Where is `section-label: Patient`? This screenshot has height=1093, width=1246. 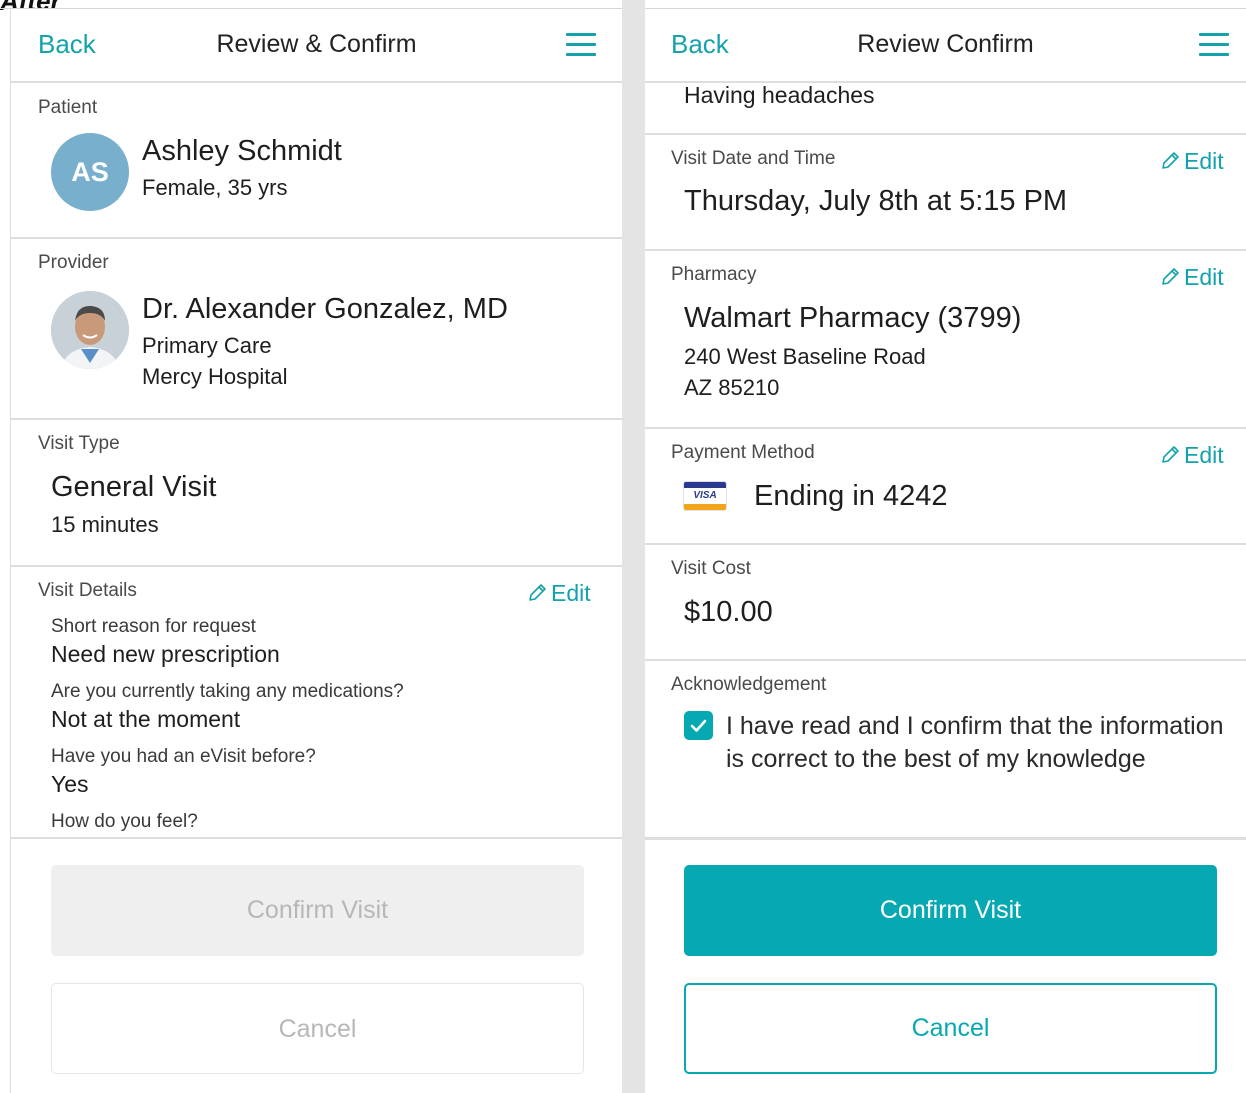
section-label: Patient is located at coordinates (68, 107).